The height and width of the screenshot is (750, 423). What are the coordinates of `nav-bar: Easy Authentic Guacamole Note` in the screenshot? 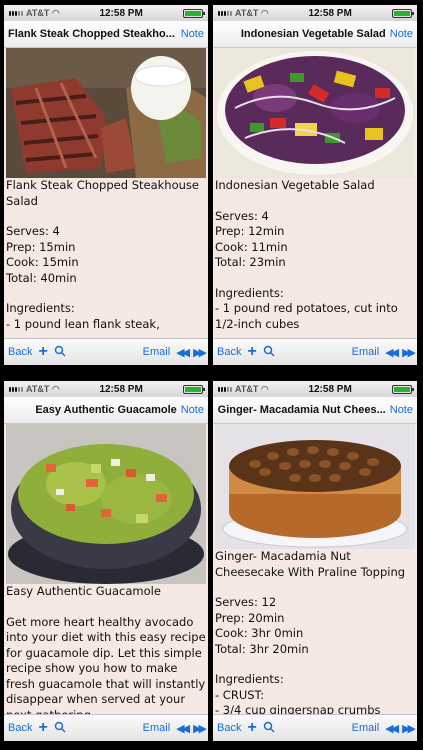 It's located at (106, 410).